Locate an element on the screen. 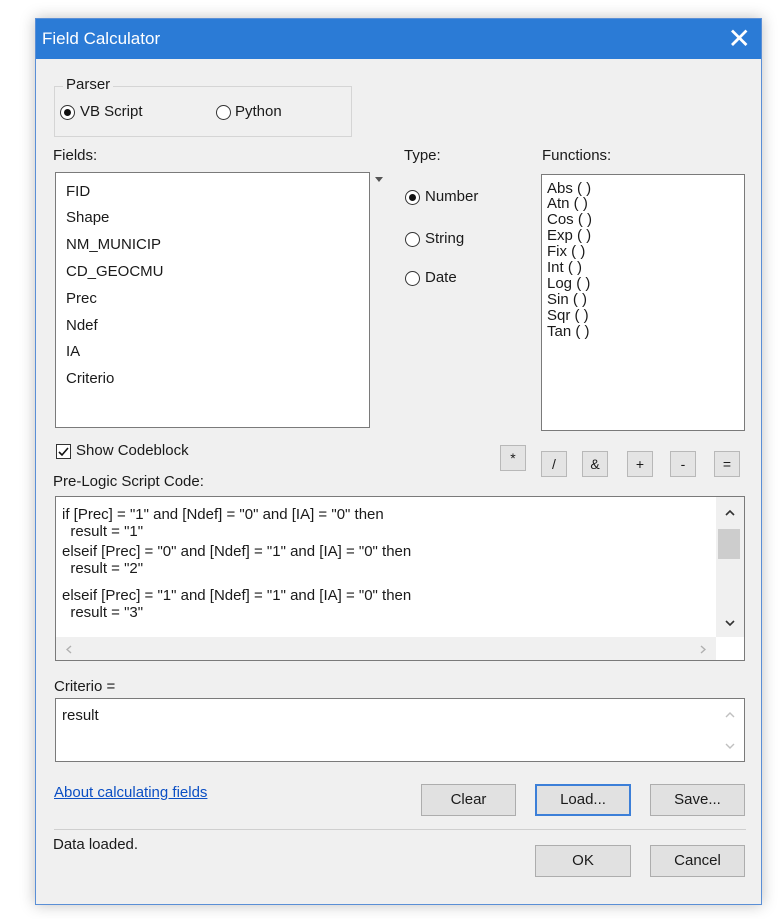 This screenshot has height=919, width=784. scrollbar-thumb is located at coordinates (729, 544).